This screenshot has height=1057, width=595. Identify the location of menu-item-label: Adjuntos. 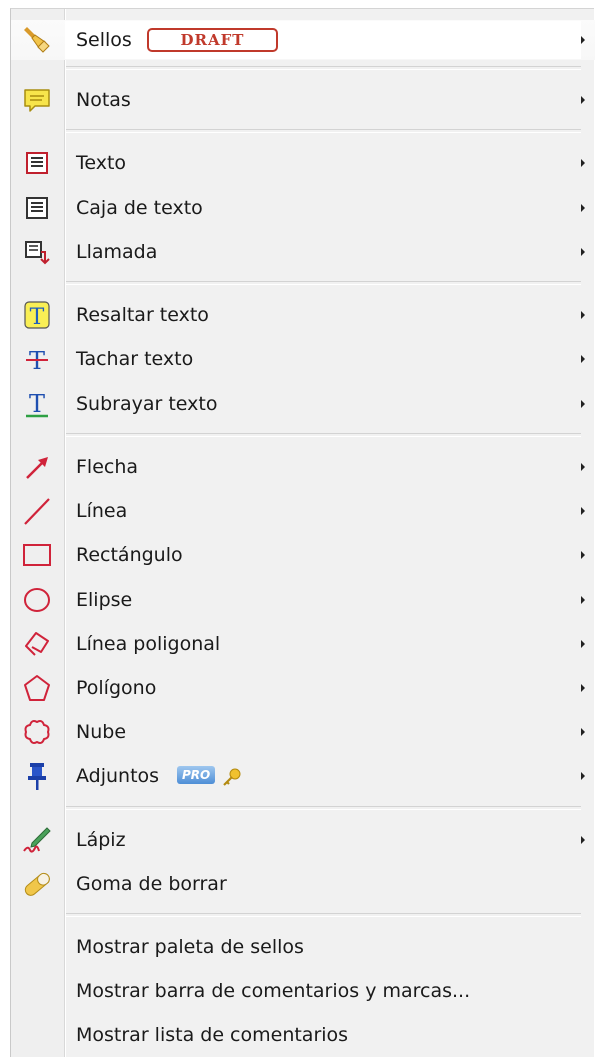
(118, 776).